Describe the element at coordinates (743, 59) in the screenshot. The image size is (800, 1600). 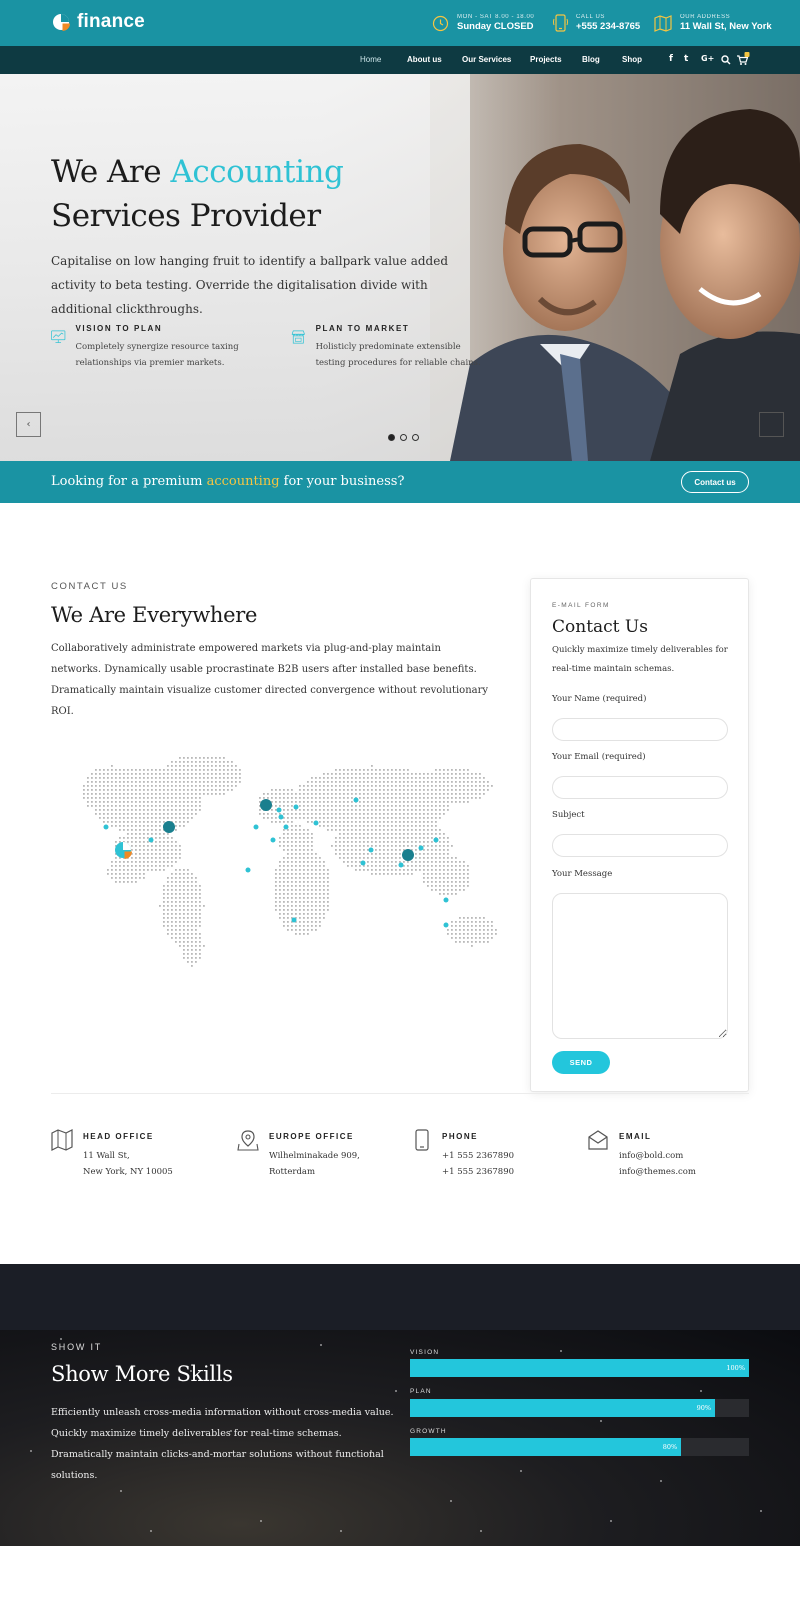
I see `cart-icon` at that location.